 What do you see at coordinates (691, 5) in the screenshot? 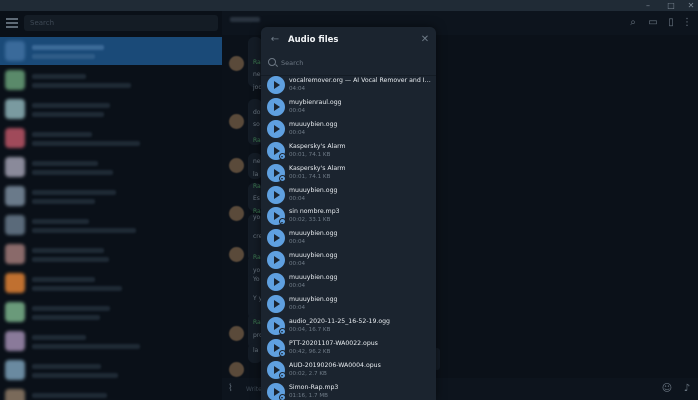
I see `close-window-icon: ✕` at bounding box center [691, 5].